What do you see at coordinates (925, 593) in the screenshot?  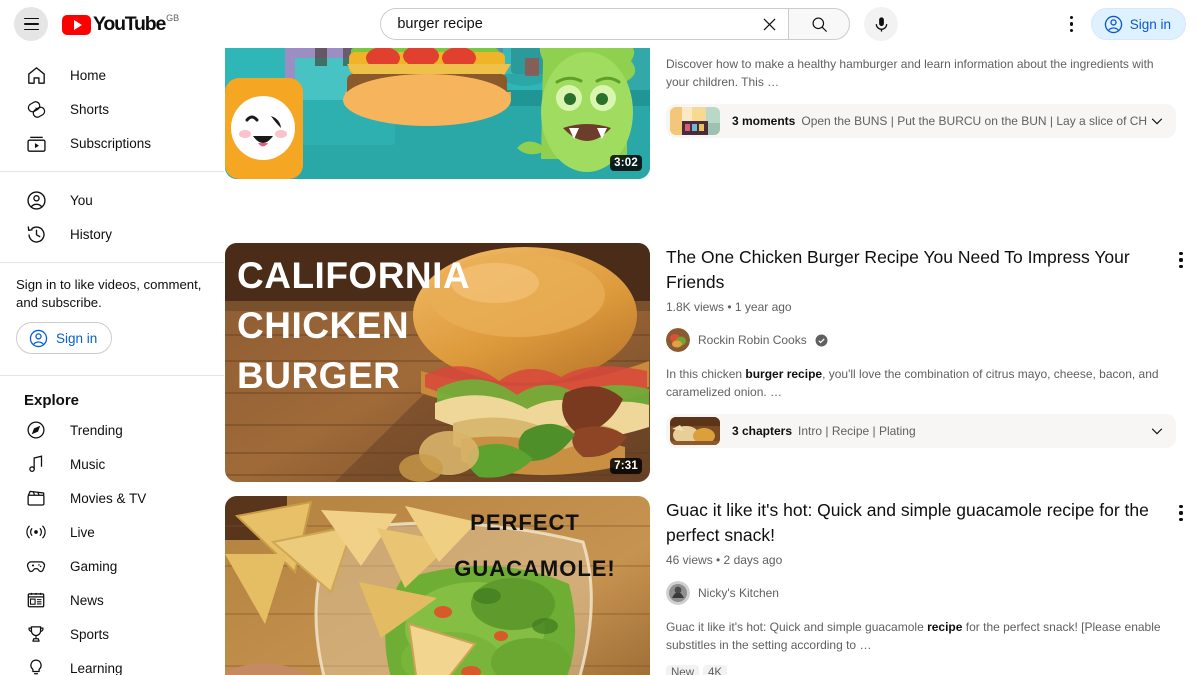 I see `channel-row: Nicky's Kitchen` at bounding box center [925, 593].